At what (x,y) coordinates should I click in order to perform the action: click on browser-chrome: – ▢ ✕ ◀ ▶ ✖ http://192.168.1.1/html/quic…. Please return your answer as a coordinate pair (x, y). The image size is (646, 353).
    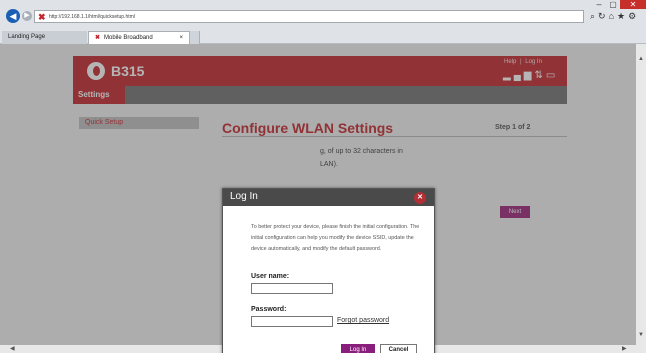
    Looking at the image, I should click on (323, 22).